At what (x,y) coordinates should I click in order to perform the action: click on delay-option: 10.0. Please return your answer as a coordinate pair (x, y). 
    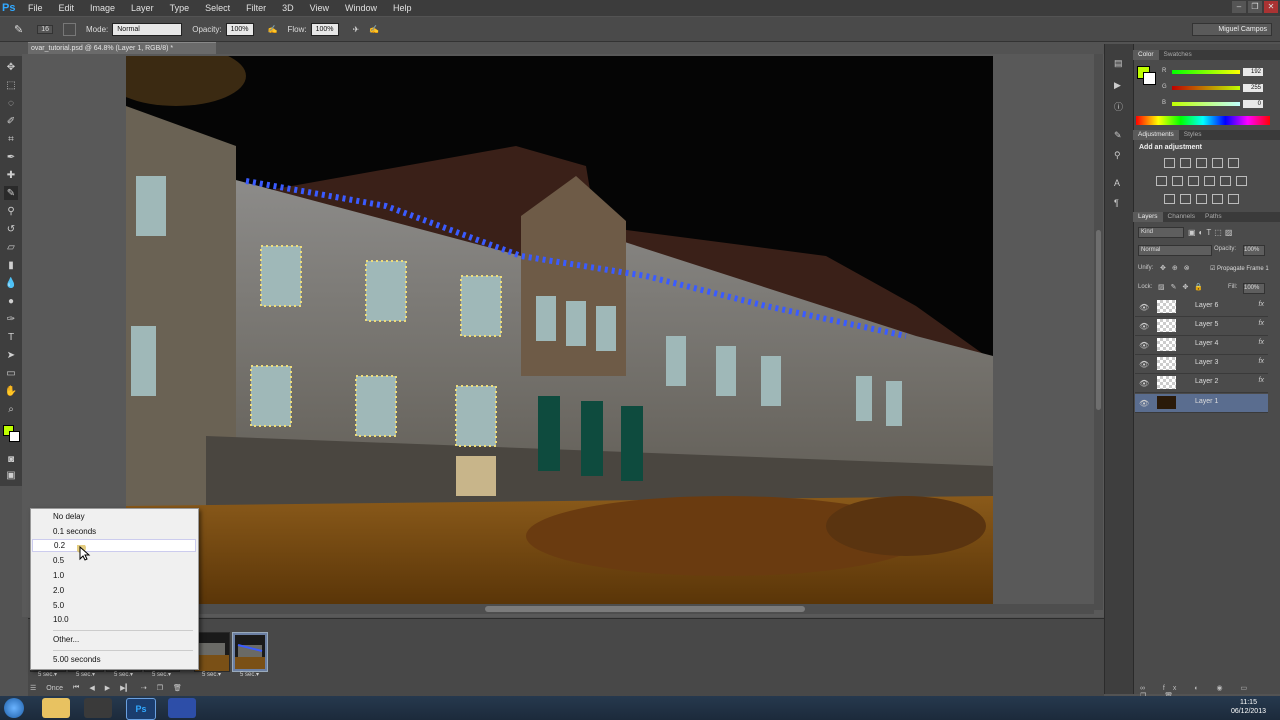
    Looking at the image, I should click on (61, 619).